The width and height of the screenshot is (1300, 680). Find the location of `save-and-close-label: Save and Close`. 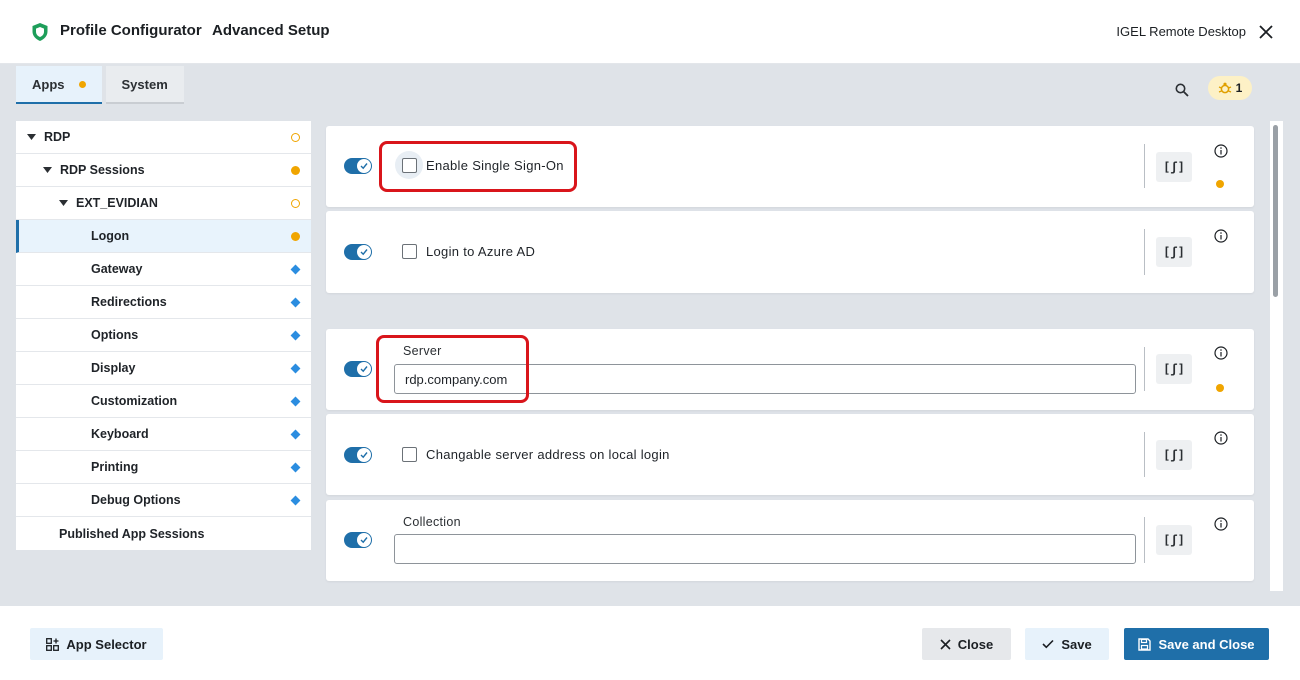

save-and-close-label: Save and Close is located at coordinates (1206, 644).